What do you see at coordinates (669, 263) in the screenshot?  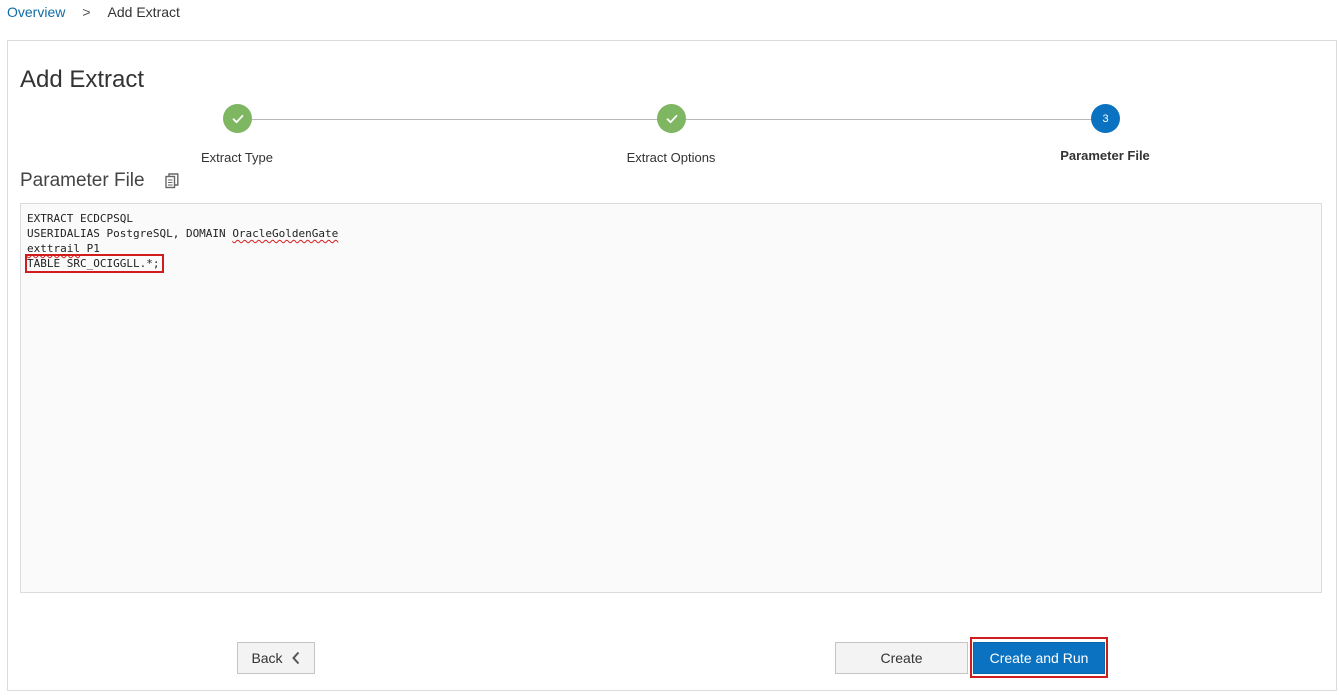 I see `editor-line-4: TABLE SRC_OCIGGLL.*;` at bounding box center [669, 263].